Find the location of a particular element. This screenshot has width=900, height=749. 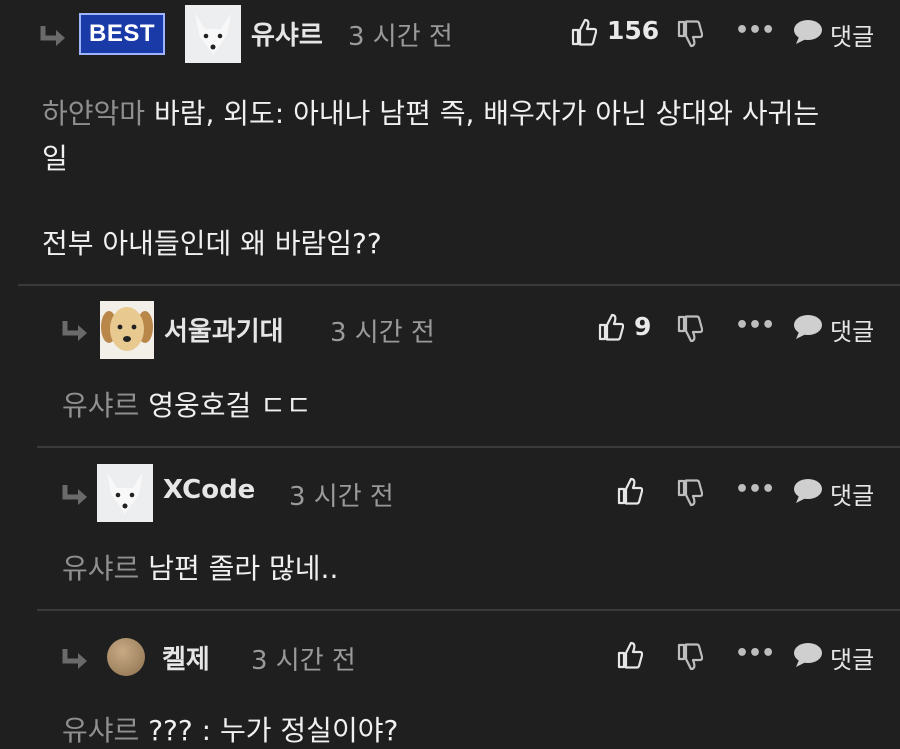

author-name: XCode is located at coordinates (209, 490).